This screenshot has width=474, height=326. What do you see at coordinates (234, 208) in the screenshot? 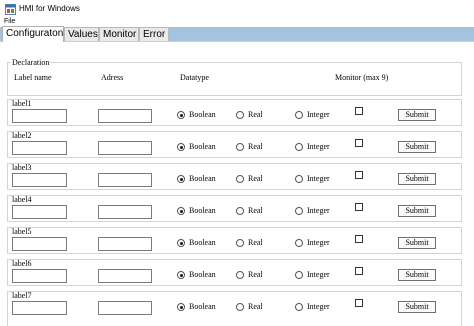
I see `variable-row-4: label4 Boolean Real Integer Submit` at bounding box center [234, 208].